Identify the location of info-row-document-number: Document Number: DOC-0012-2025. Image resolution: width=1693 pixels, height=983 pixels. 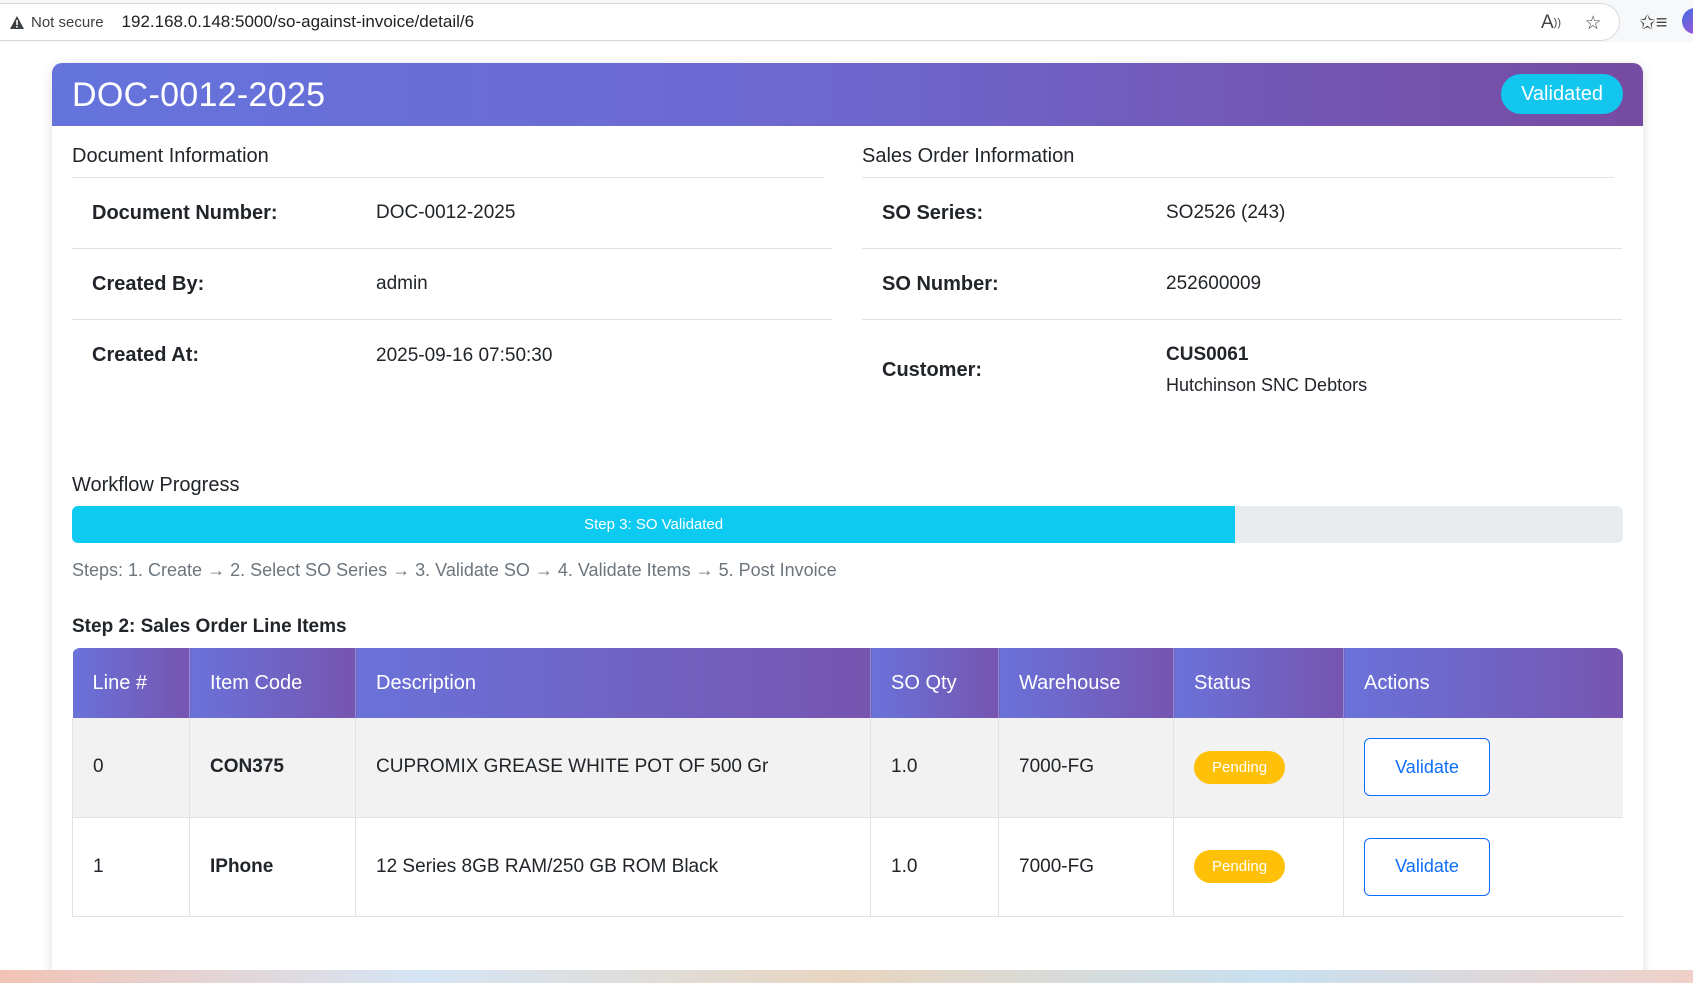
(452, 213).